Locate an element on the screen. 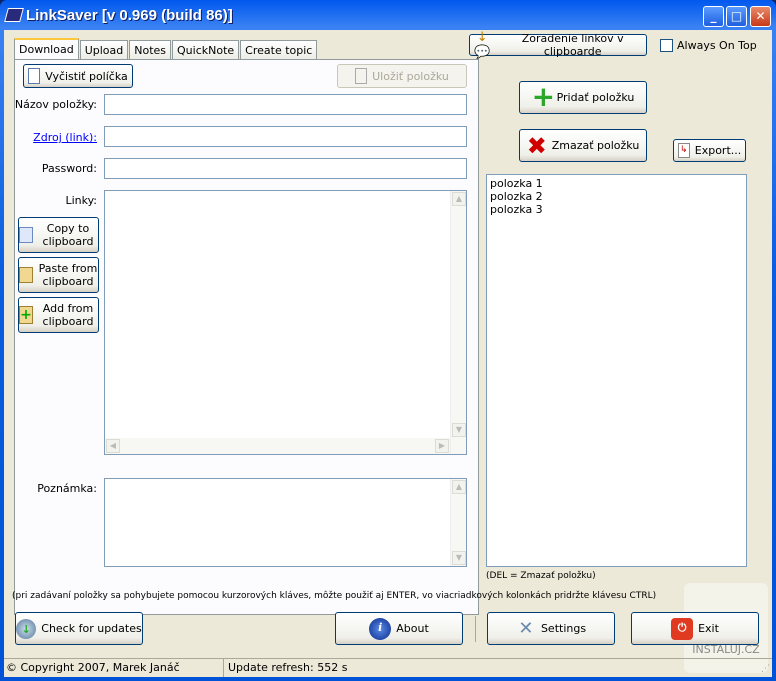  add-from-clipboard-button: + Add from clipboard is located at coordinates (58, 315).